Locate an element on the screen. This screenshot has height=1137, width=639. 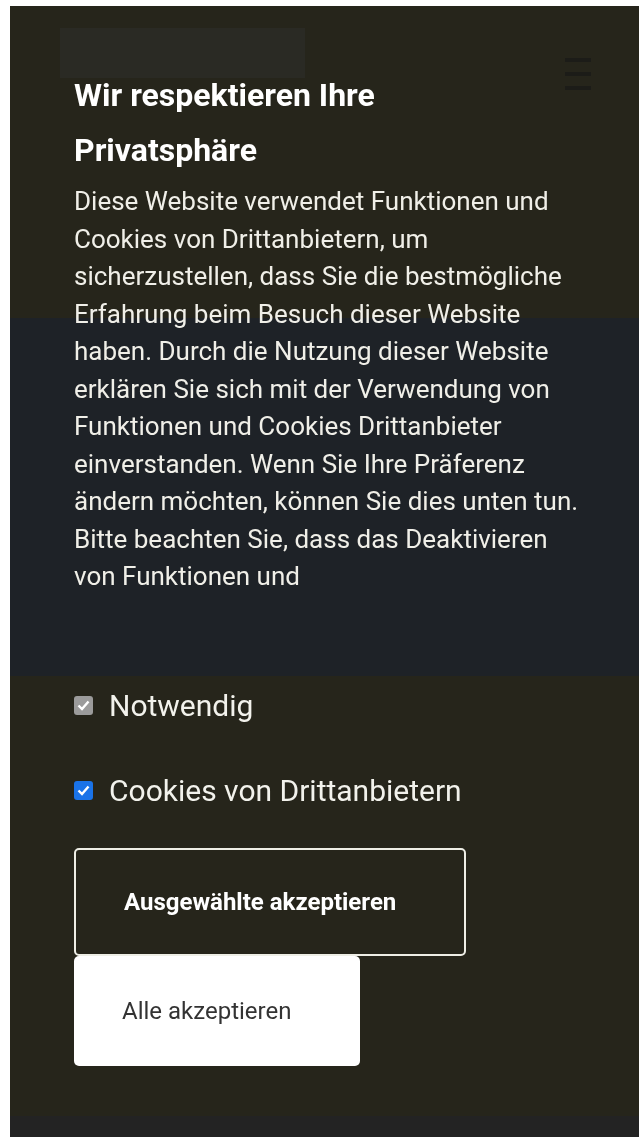
accept-all-button: Alle akzeptieren is located at coordinates (217, 1010).